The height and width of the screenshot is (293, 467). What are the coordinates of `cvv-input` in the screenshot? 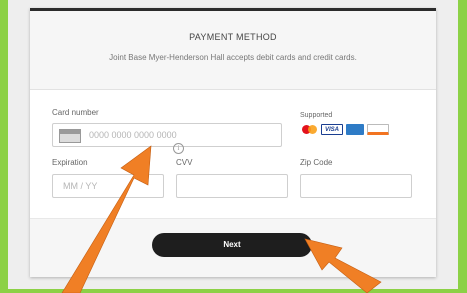 It's located at (232, 186).